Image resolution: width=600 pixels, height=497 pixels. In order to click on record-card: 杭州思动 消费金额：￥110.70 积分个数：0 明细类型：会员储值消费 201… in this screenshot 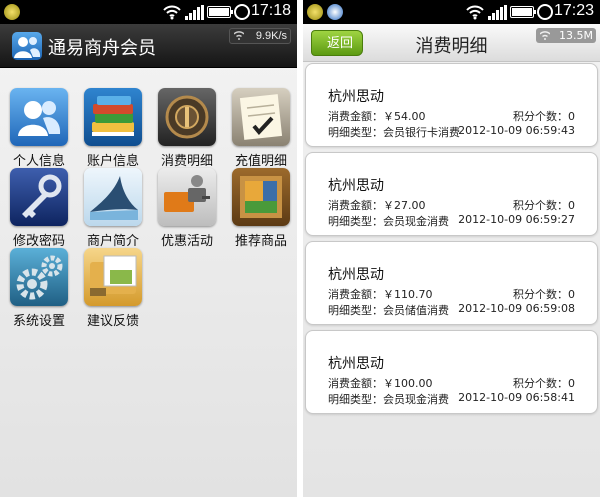, I will do `click(451, 283)`.